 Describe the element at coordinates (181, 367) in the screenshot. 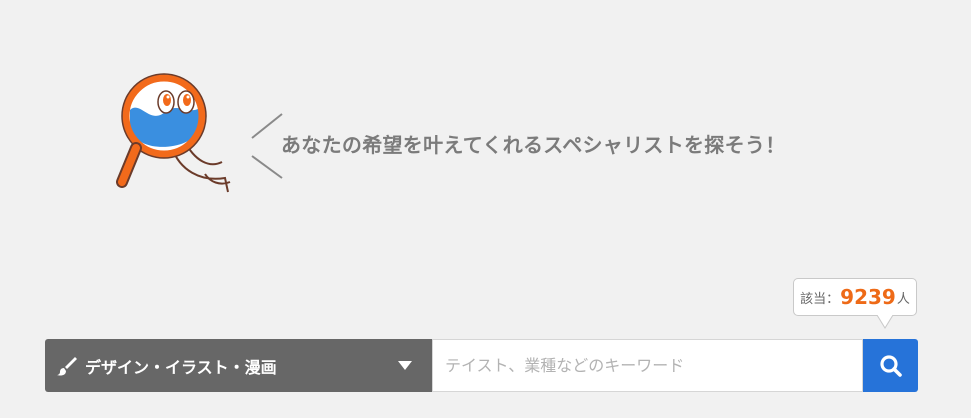

I see `category-select-label: デザイン・イラスト・漫画` at that location.